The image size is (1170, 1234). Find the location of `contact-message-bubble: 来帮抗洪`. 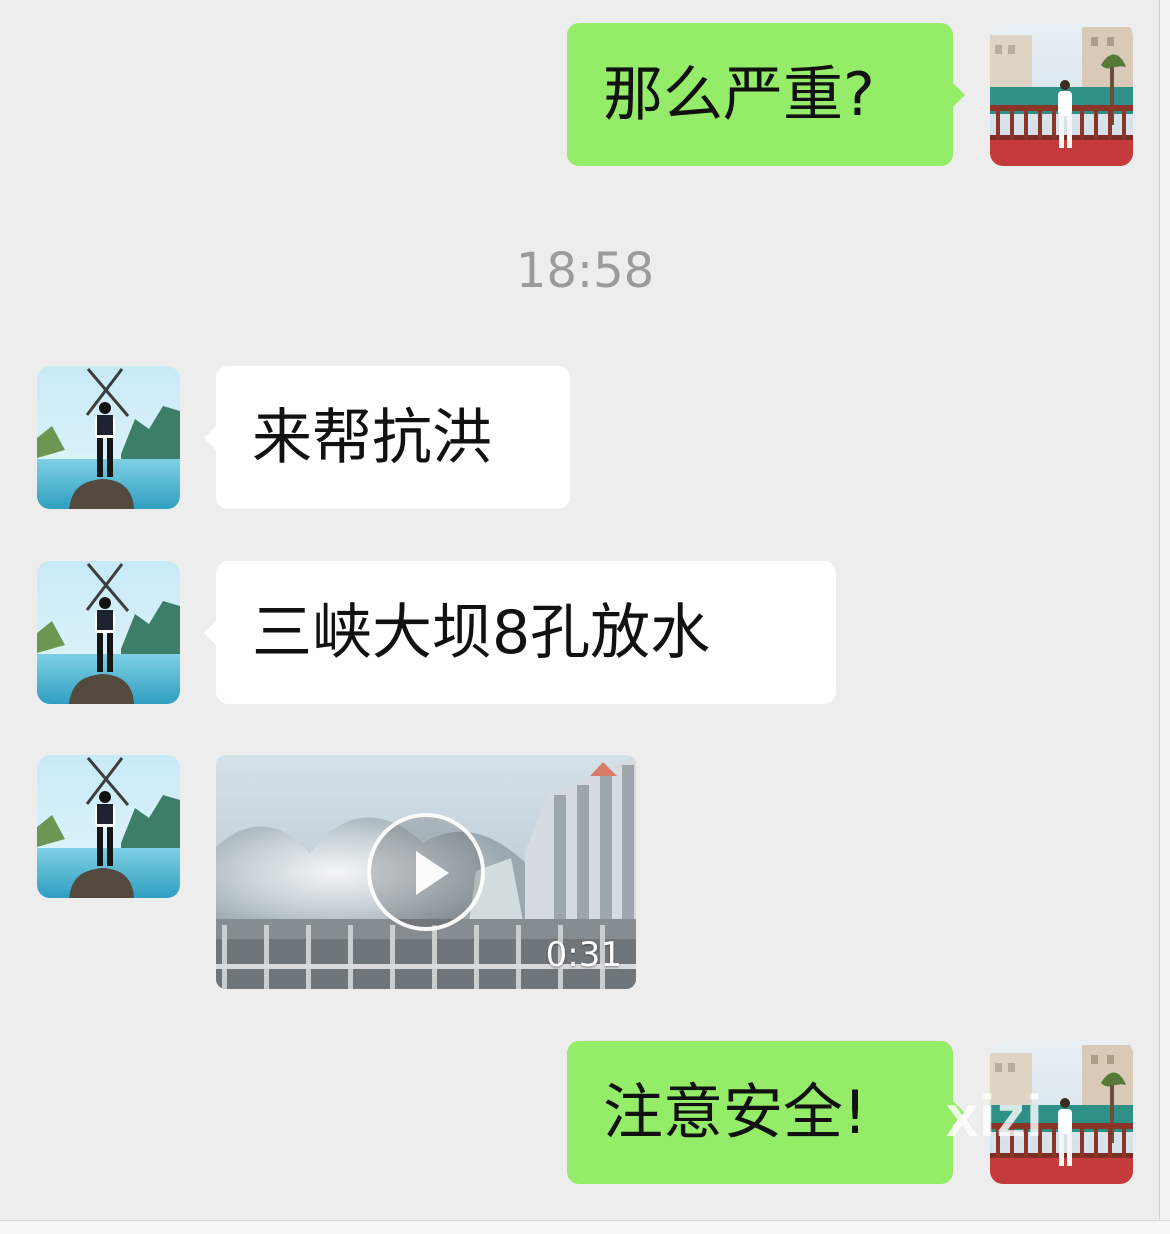

contact-message-bubble: 来帮抗洪 is located at coordinates (387, 437).